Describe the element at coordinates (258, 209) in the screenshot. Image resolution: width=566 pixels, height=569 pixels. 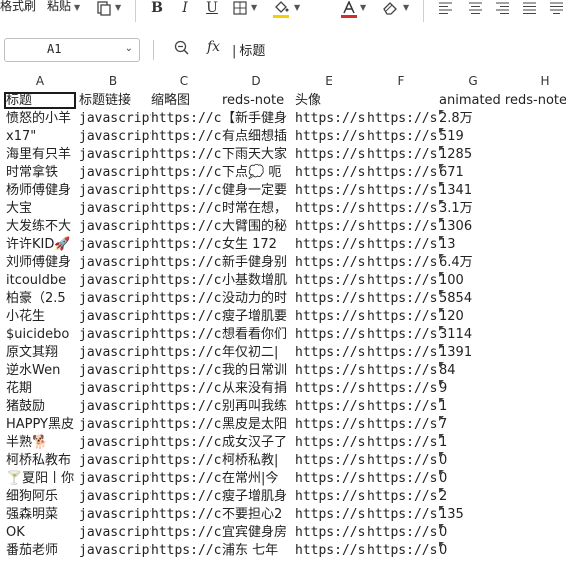
I see `cell-d: 时常在想，` at that location.